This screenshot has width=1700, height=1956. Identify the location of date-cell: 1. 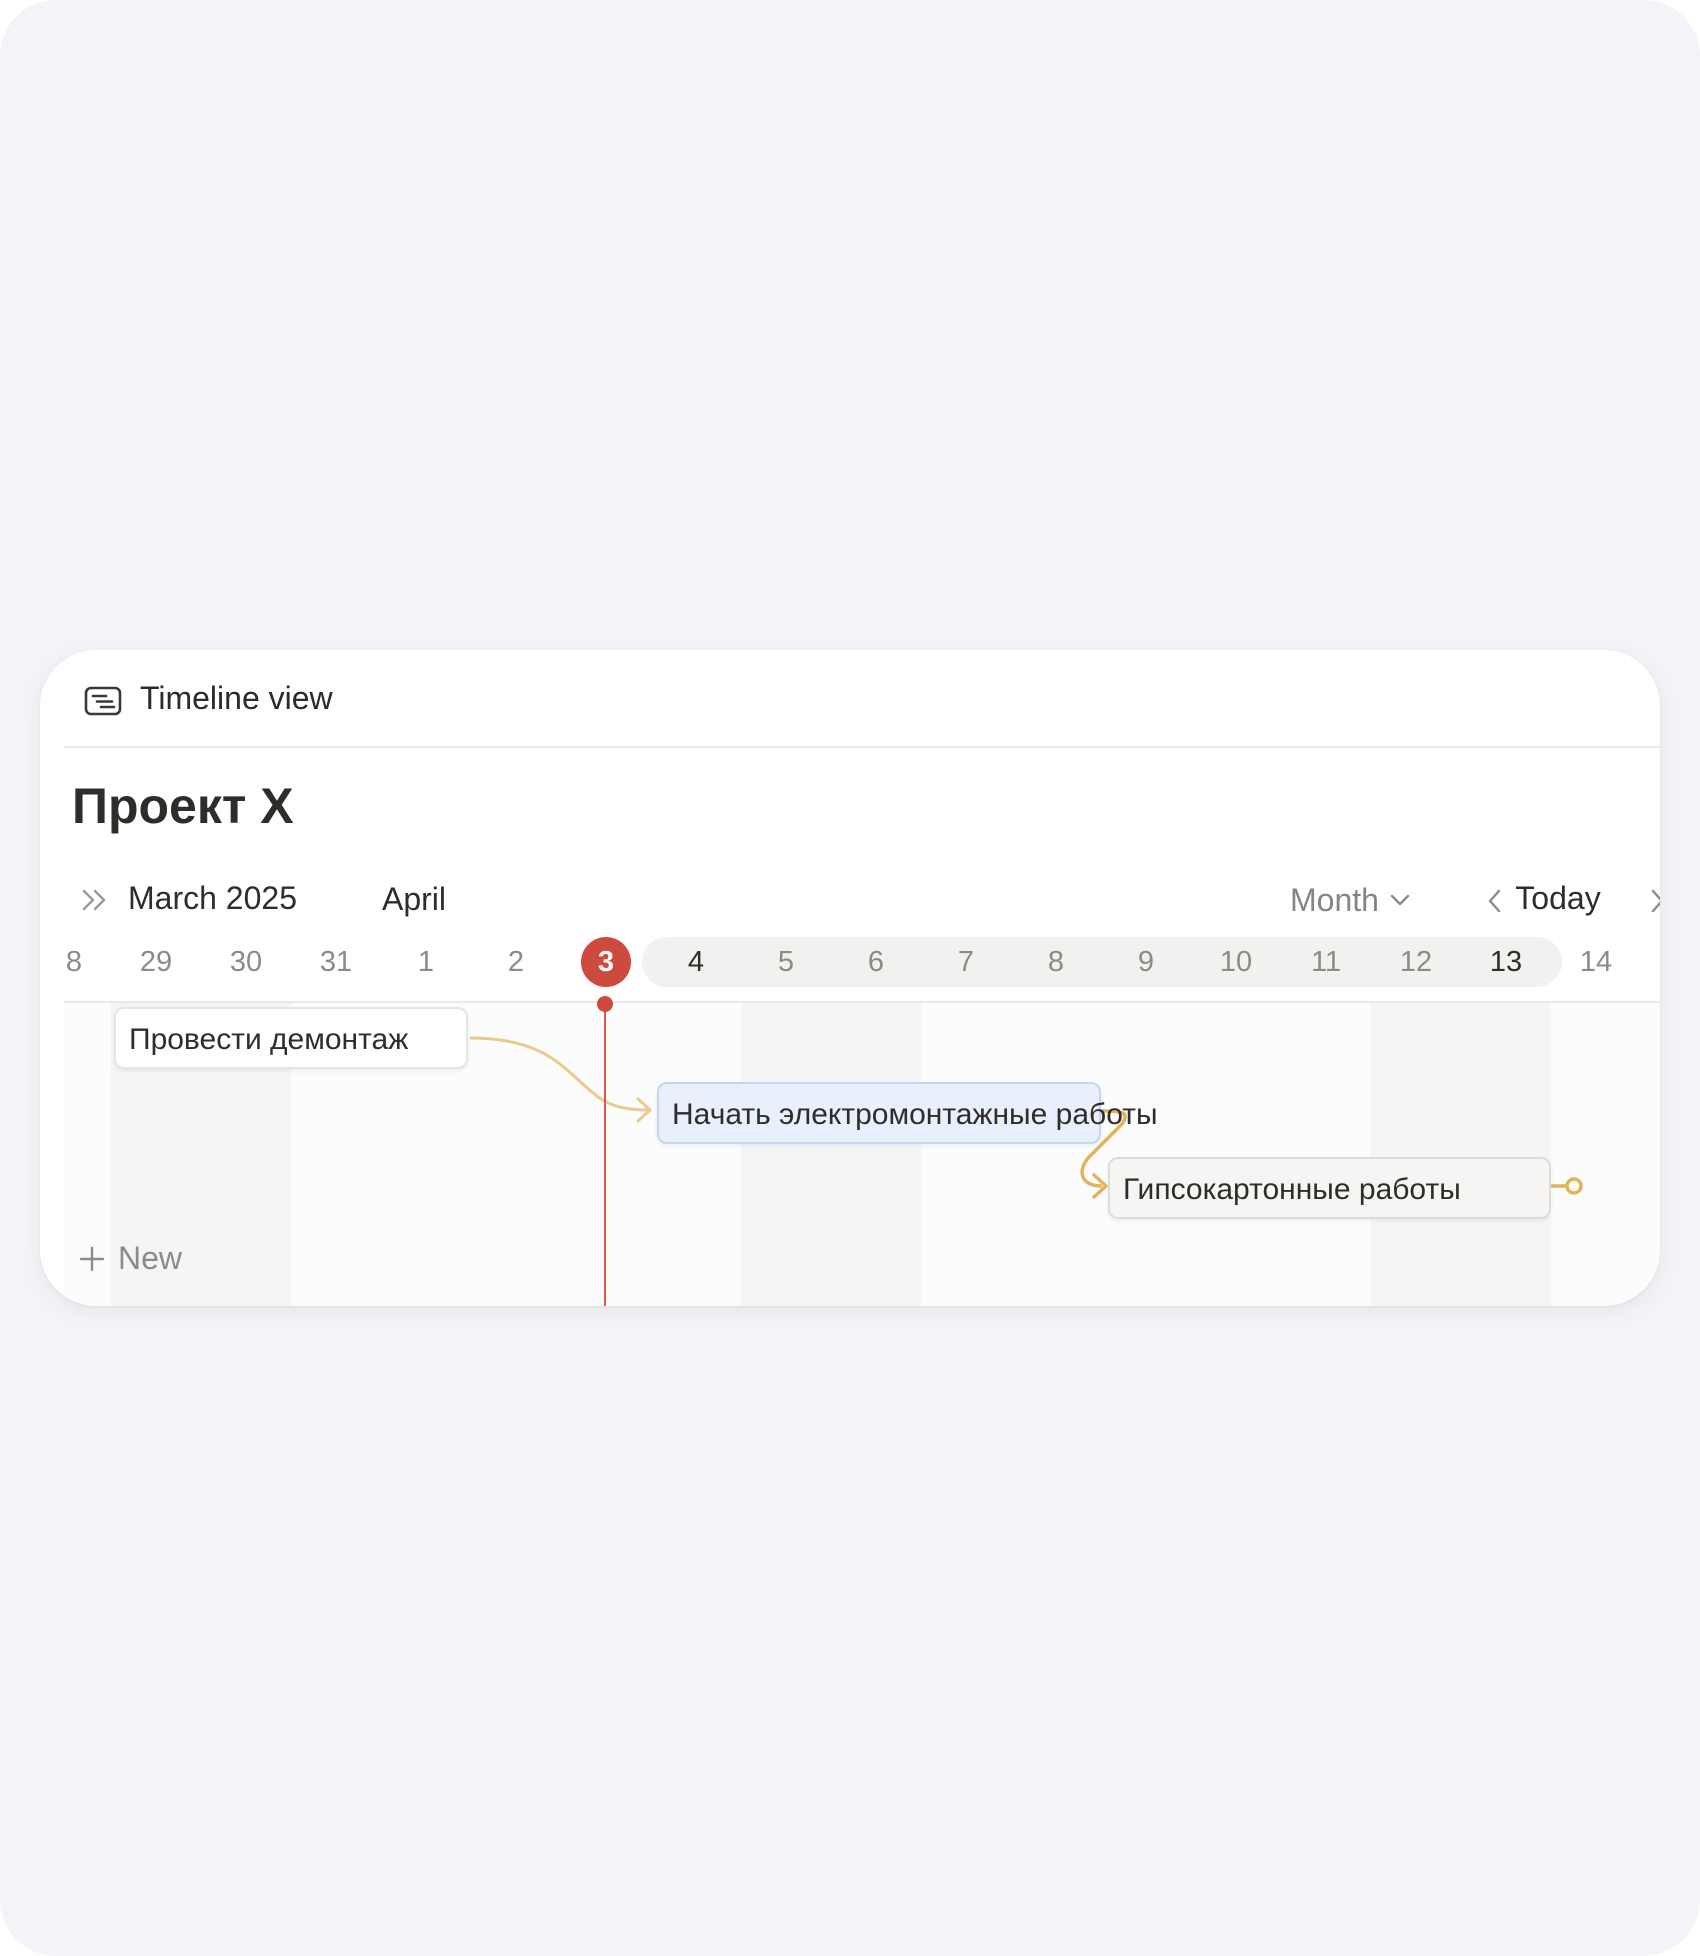
(426, 962).